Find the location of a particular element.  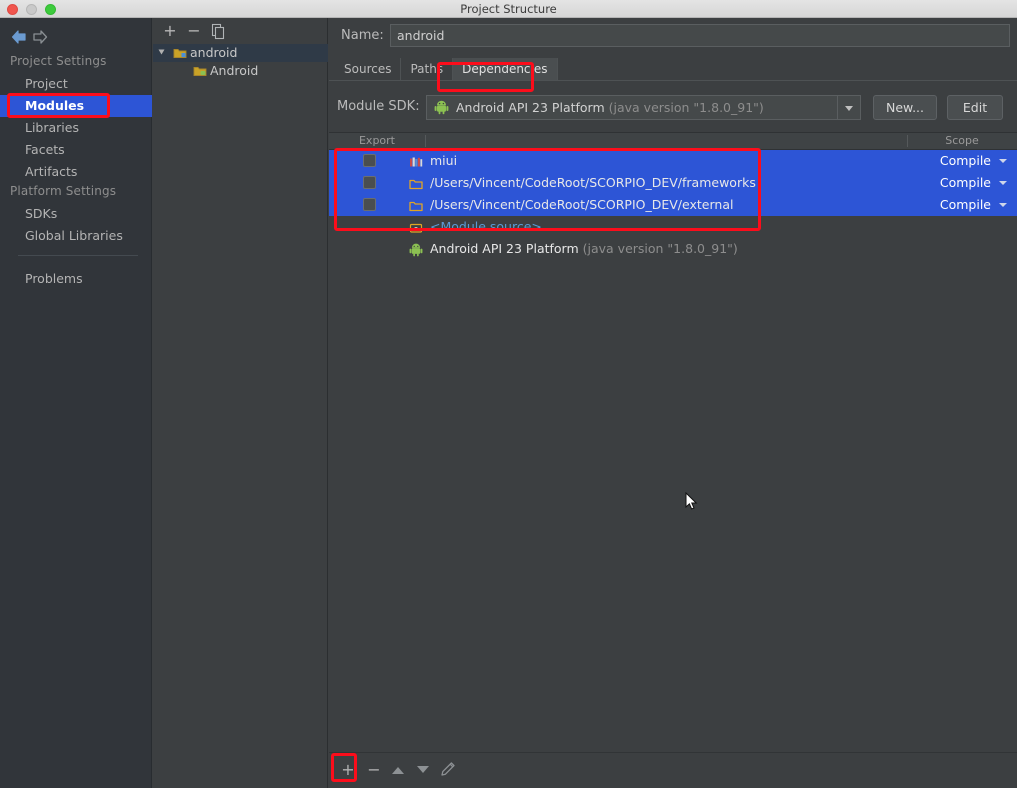

sidebar-item-modules: Modules is located at coordinates (76, 106).